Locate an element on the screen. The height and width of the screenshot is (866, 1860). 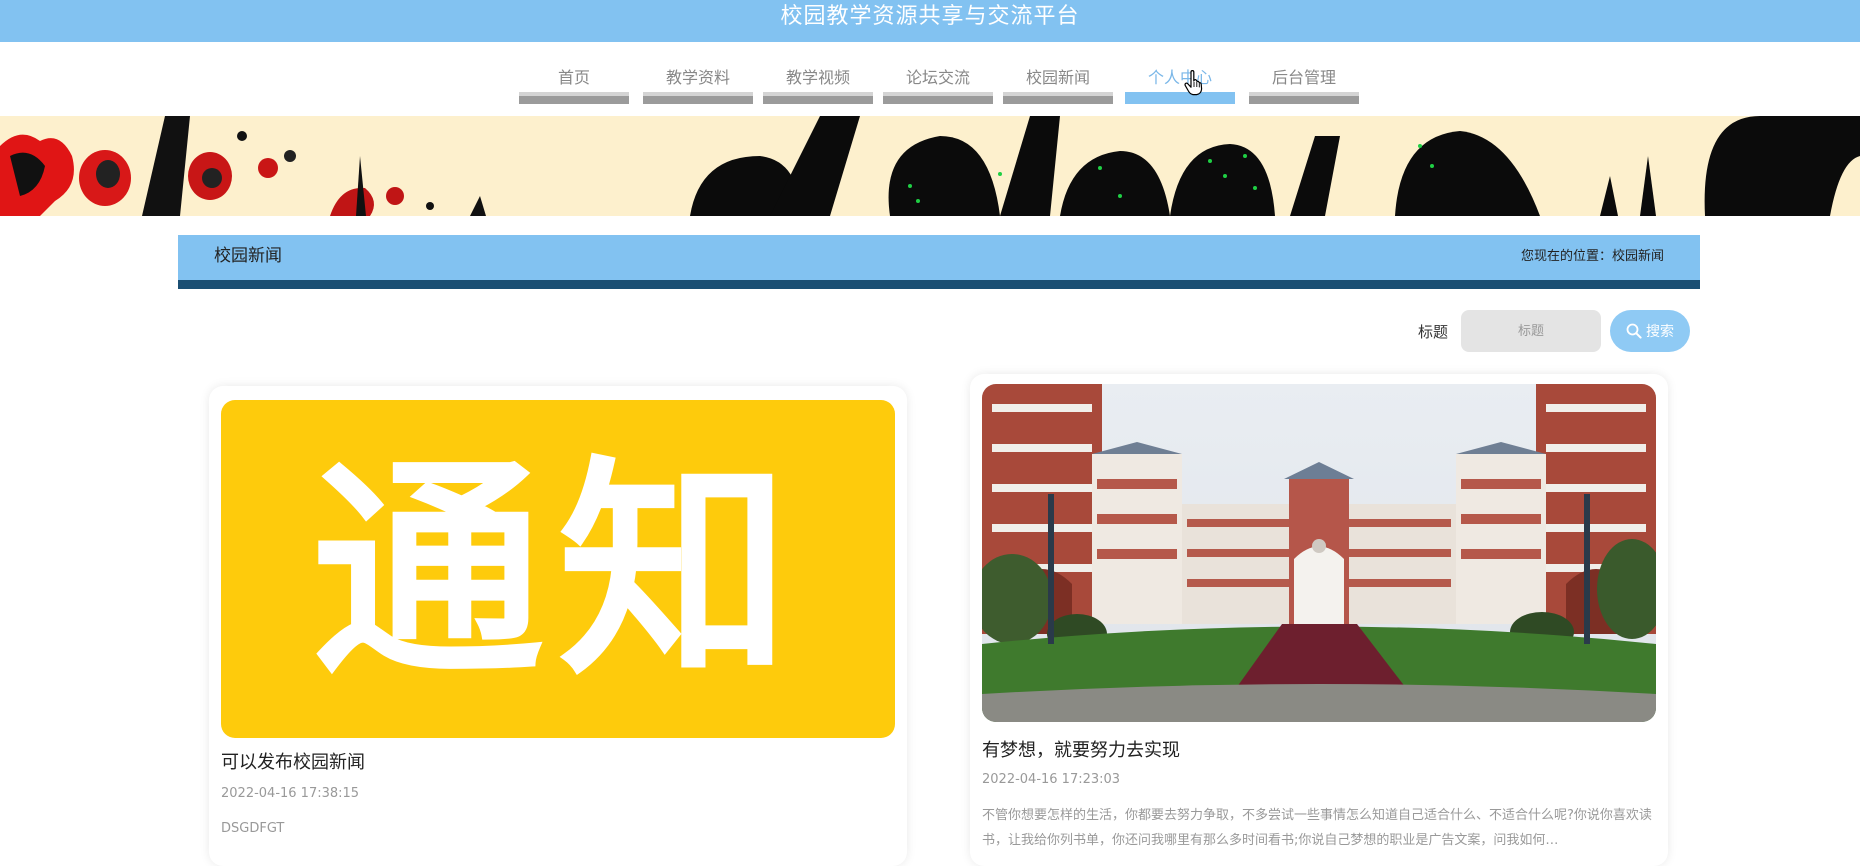
campus-building-photo is located at coordinates (1319, 553).